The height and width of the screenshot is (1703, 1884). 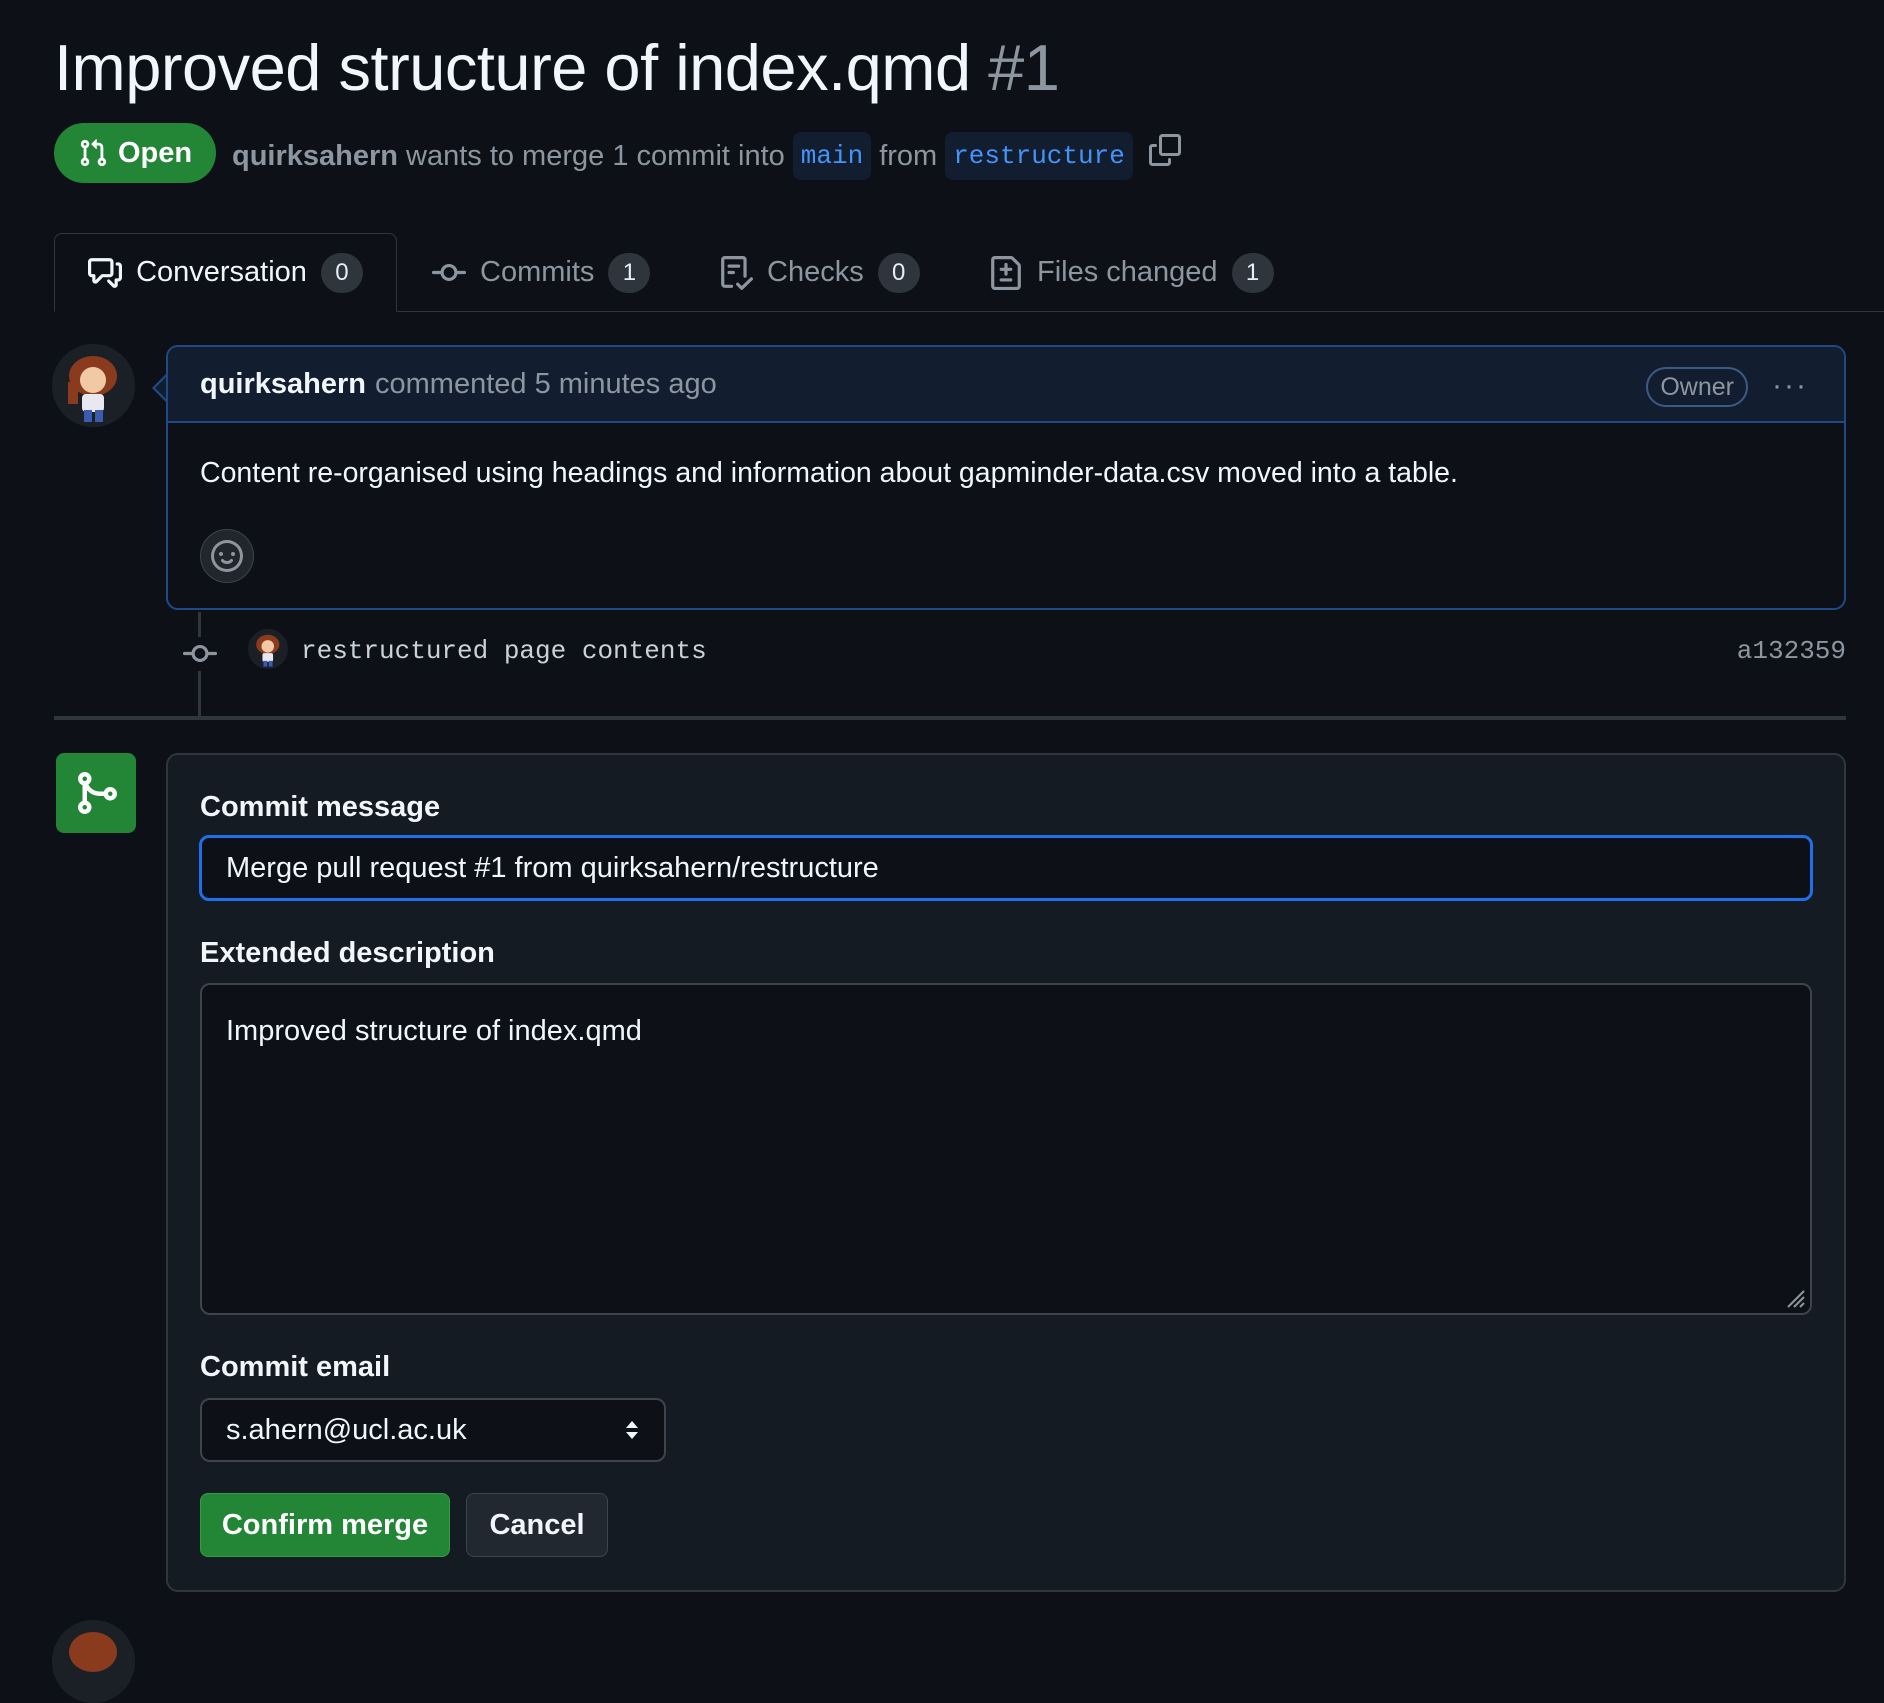 What do you see at coordinates (93, 385) in the screenshot?
I see `avatar` at bounding box center [93, 385].